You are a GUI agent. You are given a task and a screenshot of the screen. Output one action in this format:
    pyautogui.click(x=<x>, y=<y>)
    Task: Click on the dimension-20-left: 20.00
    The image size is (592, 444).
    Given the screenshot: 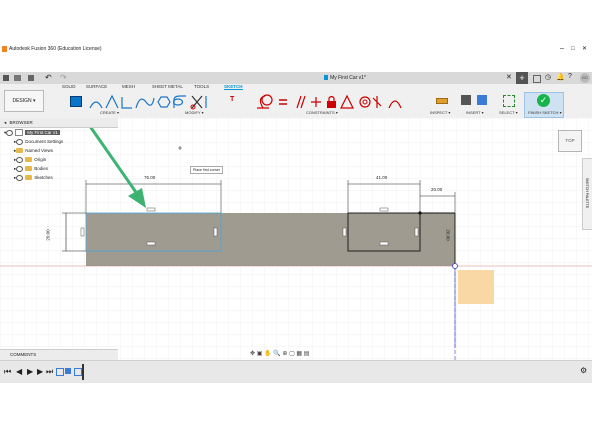 What is the action you would take?
    pyautogui.click(x=48, y=235)
    